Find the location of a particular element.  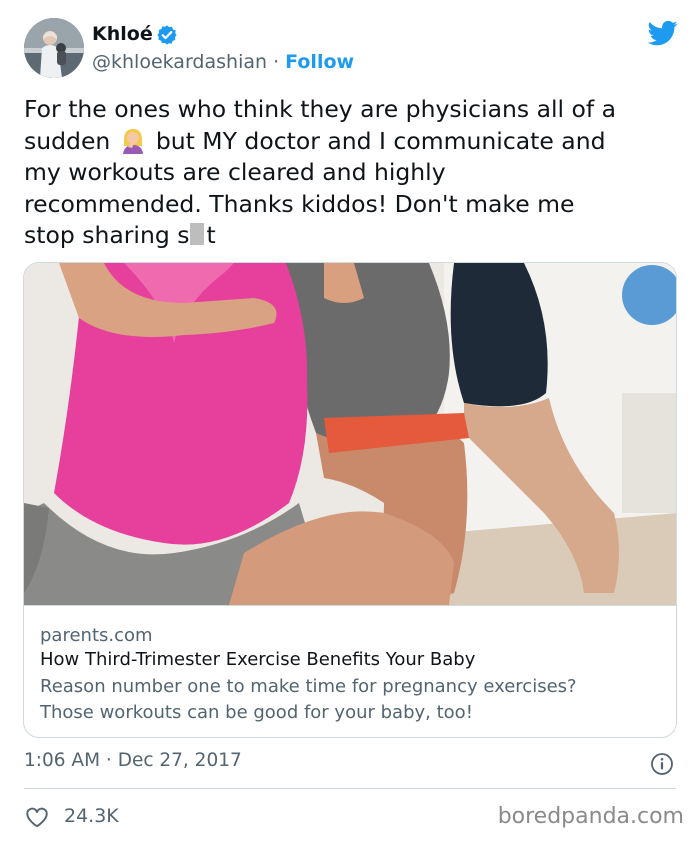

divider is located at coordinates (350, 788).